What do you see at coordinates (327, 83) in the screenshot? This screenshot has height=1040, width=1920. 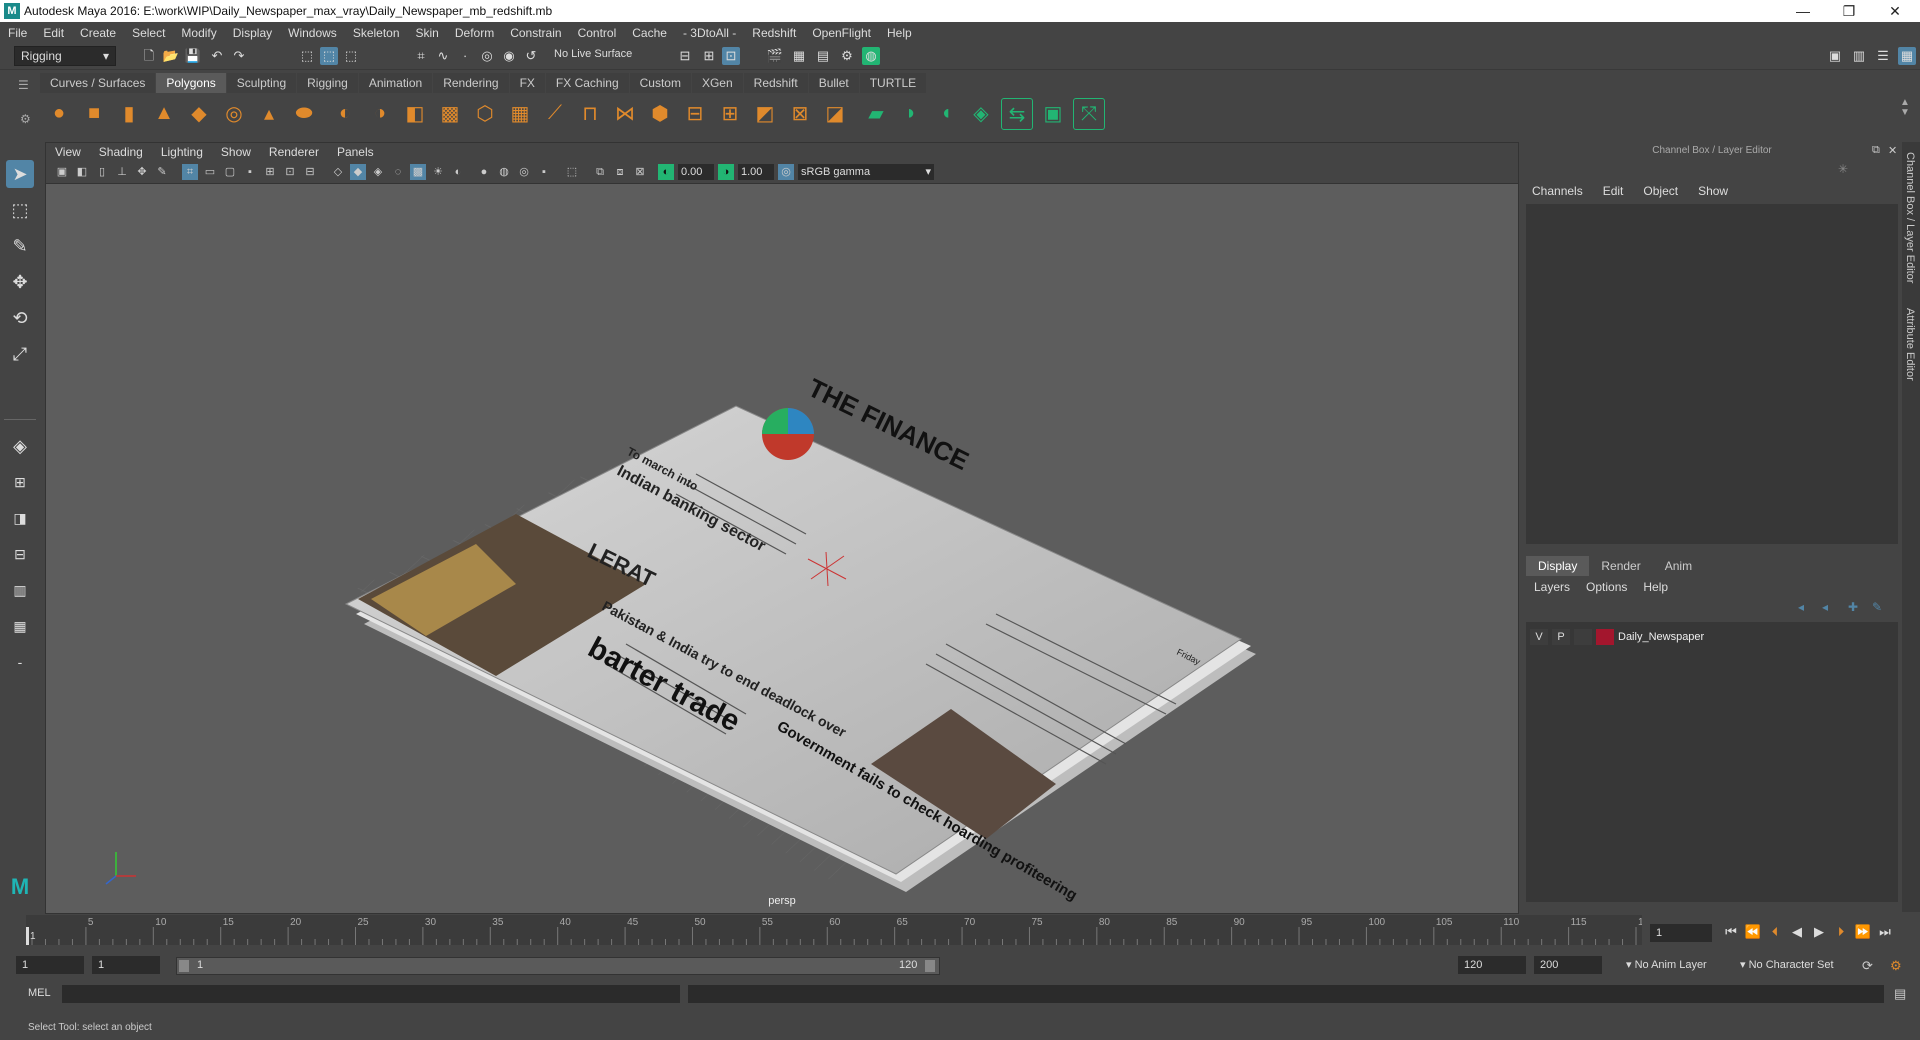 I see `tab-rigging: Rigging` at bounding box center [327, 83].